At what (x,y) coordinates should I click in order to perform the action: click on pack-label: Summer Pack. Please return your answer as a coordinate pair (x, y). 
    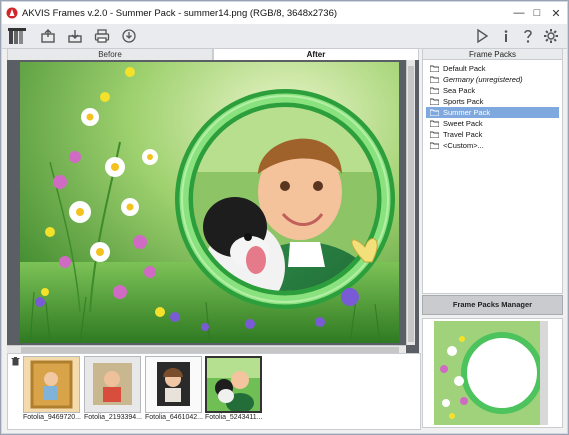
    Looking at the image, I should click on (467, 112).